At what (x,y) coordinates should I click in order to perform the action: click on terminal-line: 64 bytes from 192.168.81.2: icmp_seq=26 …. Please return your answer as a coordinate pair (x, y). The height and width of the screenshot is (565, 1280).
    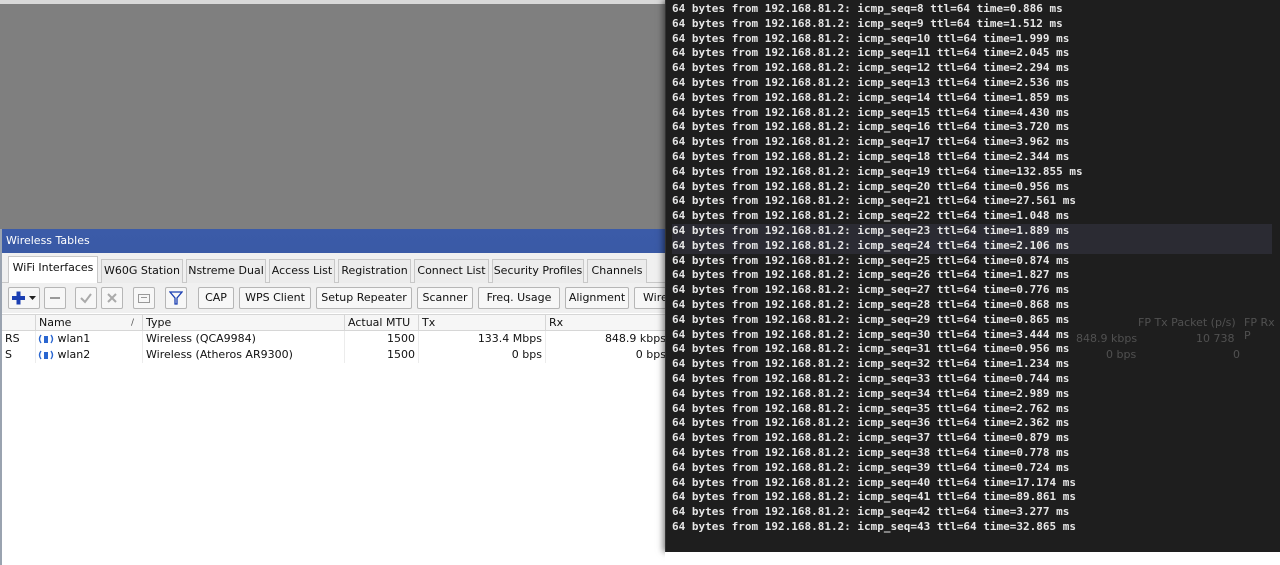
    Looking at the image, I should click on (871, 275).